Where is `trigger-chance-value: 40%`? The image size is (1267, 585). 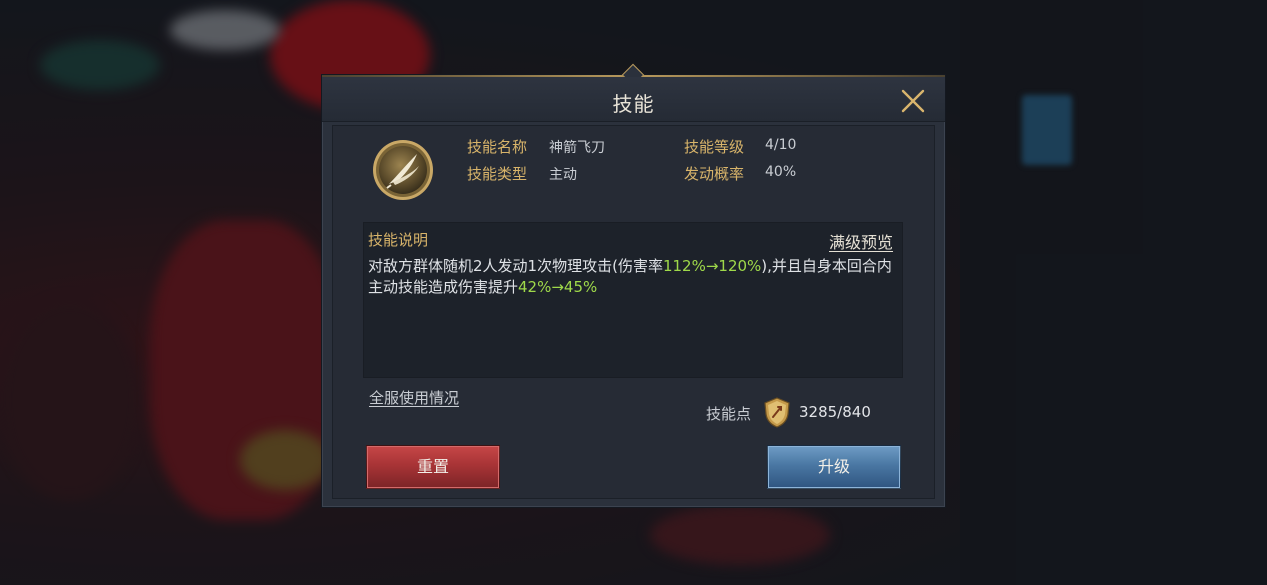
trigger-chance-value: 40% is located at coordinates (781, 172).